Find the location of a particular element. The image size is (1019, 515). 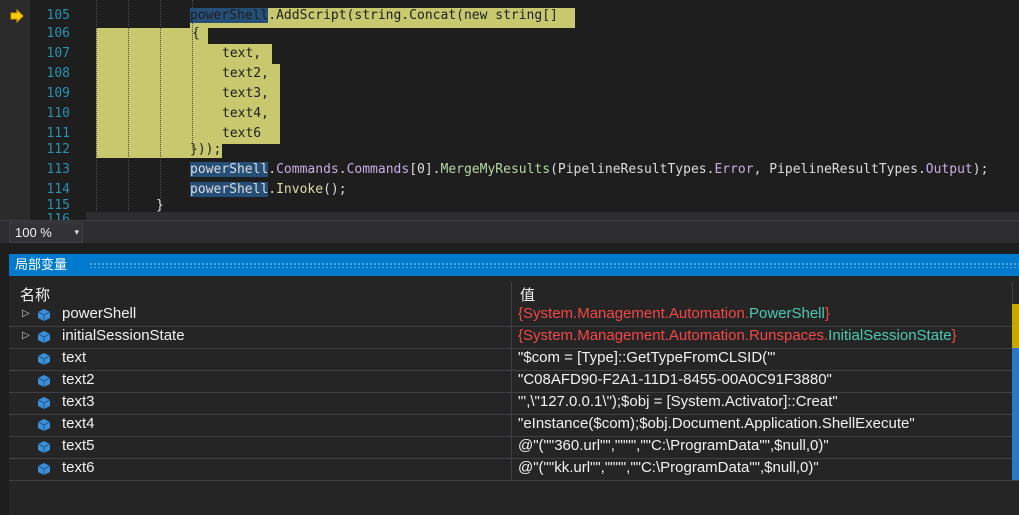

column-header: 名称 值 is located at coordinates (514, 293).